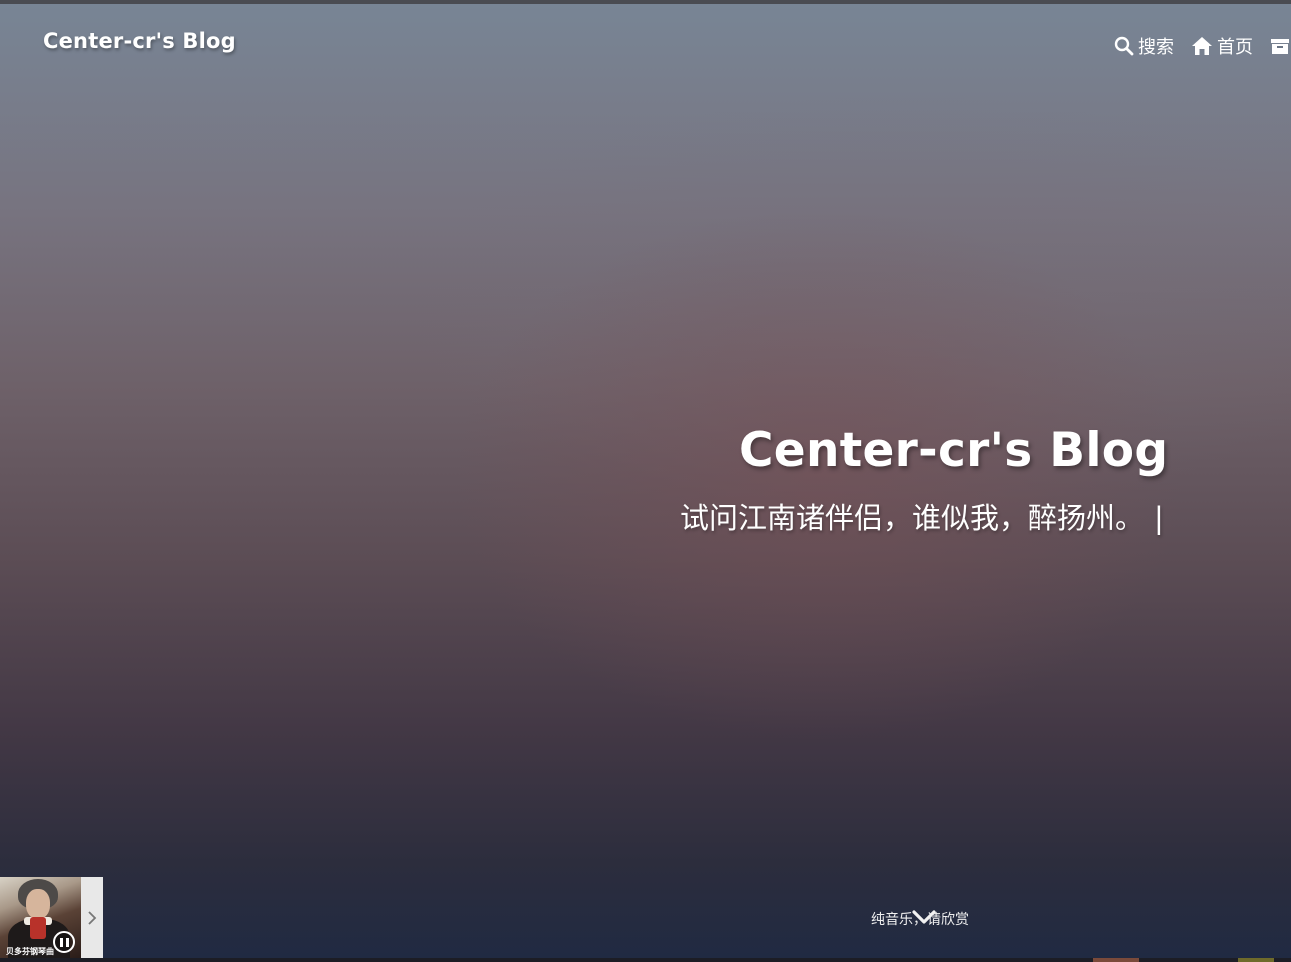 The image size is (1291, 962). I want to click on player-expand-button, so click(92, 917).